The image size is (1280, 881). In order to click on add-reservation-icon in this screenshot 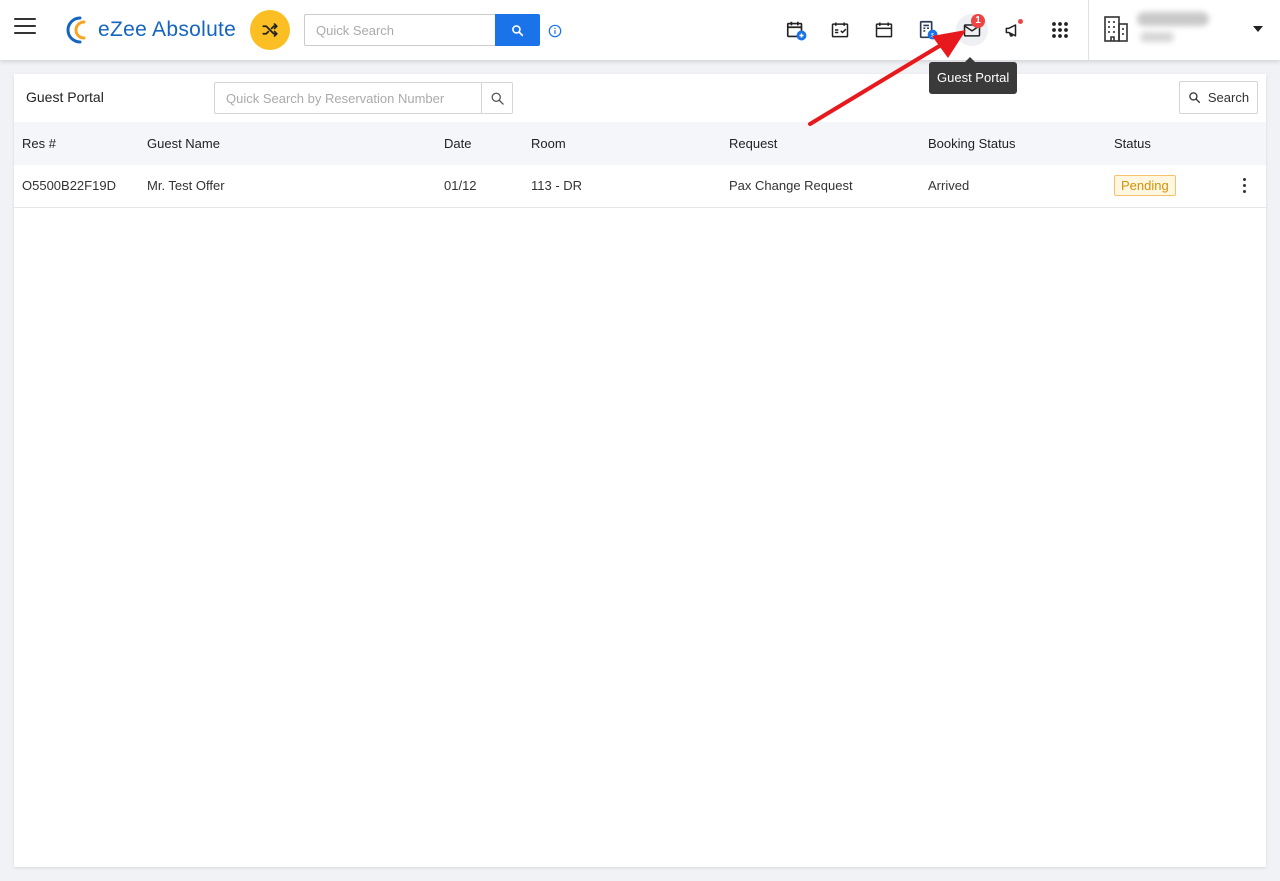, I will do `click(796, 31)`.